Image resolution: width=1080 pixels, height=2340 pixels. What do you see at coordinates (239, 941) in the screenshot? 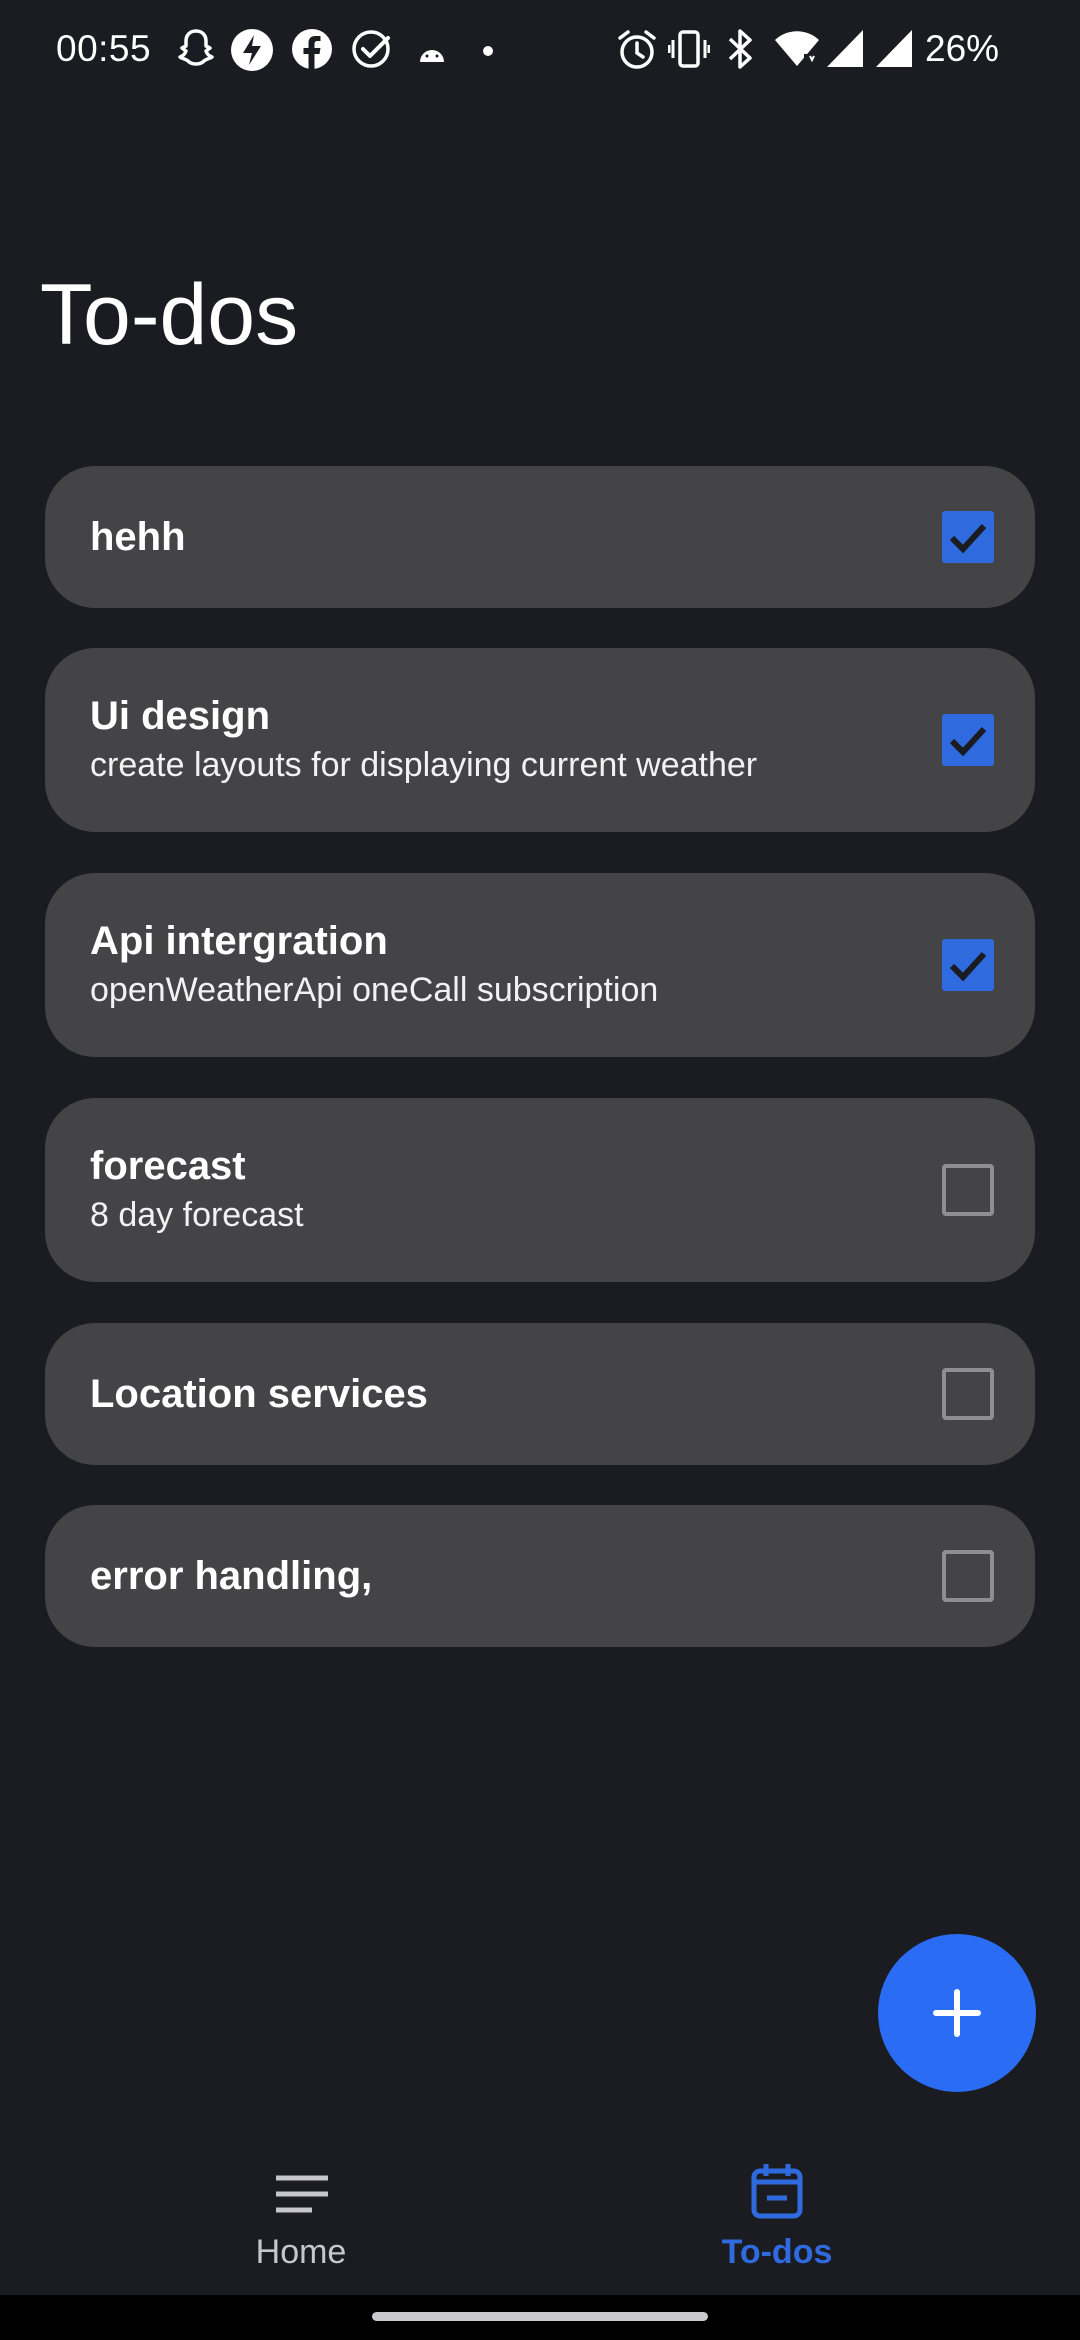
I see `todo-title: Api intergration` at bounding box center [239, 941].